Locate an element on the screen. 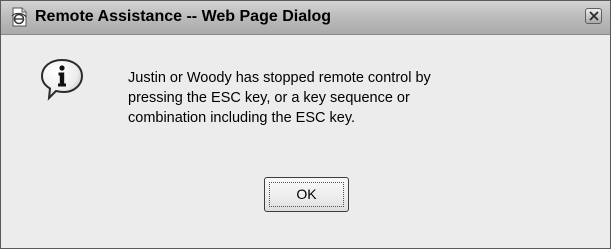 This screenshot has height=249, width=611. title-bar: Remote Assistance -- Web Page Dialog is located at coordinates (305, 18).